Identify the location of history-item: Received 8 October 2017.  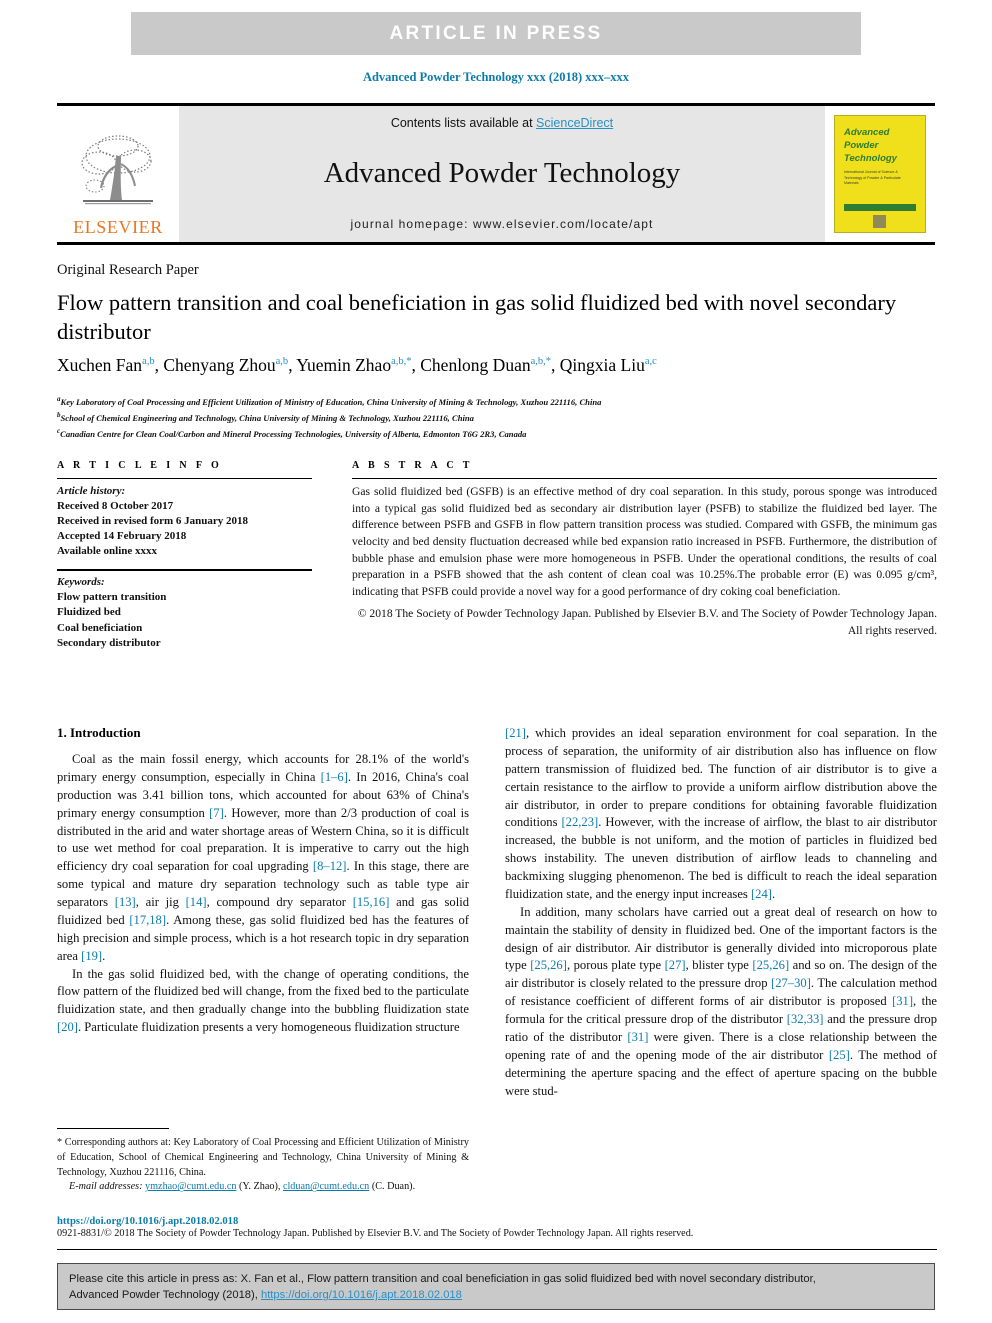
(115, 506).